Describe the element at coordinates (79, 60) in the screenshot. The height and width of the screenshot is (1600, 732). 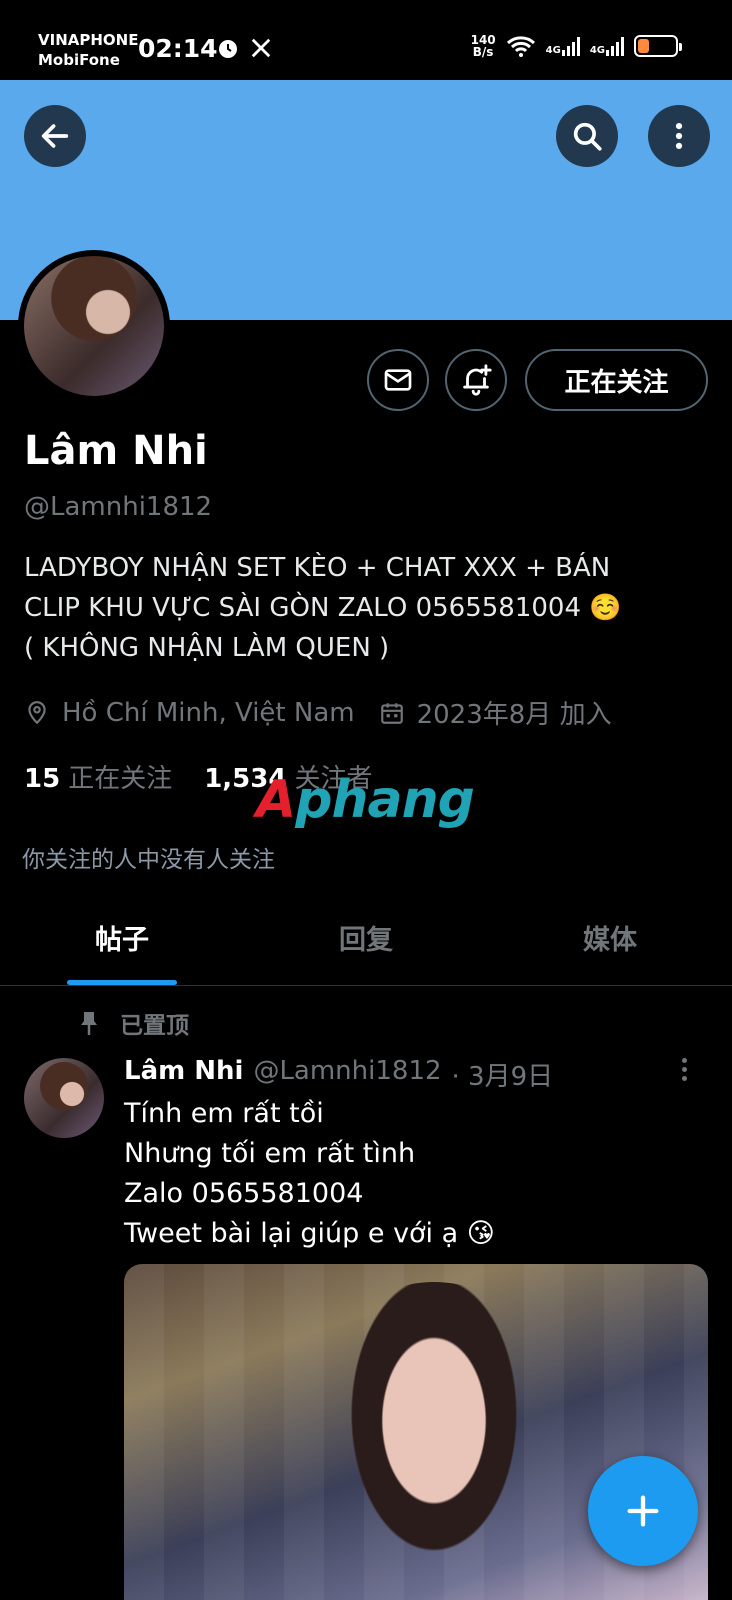
I see `carrier-2: MobiFone` at that location.